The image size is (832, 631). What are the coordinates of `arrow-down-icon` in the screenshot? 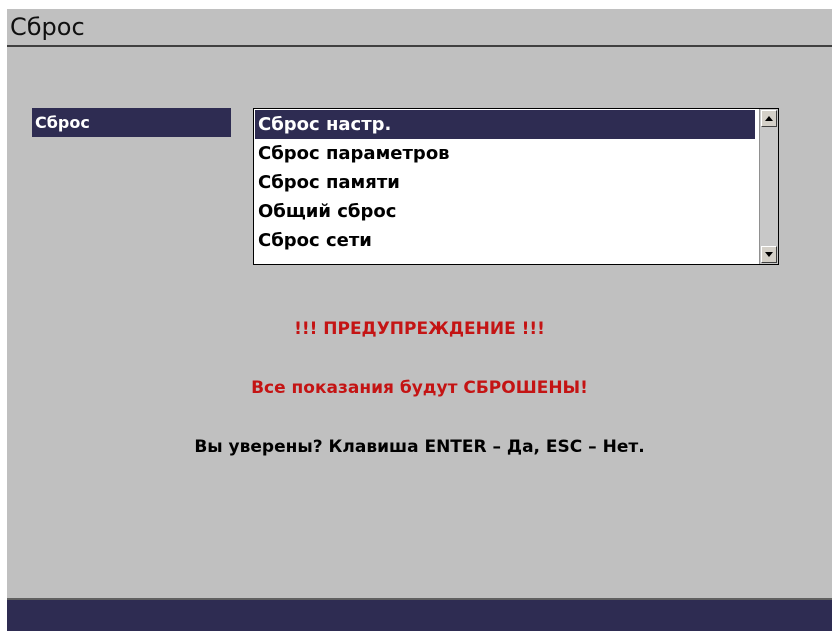 It's located at (769, 254).